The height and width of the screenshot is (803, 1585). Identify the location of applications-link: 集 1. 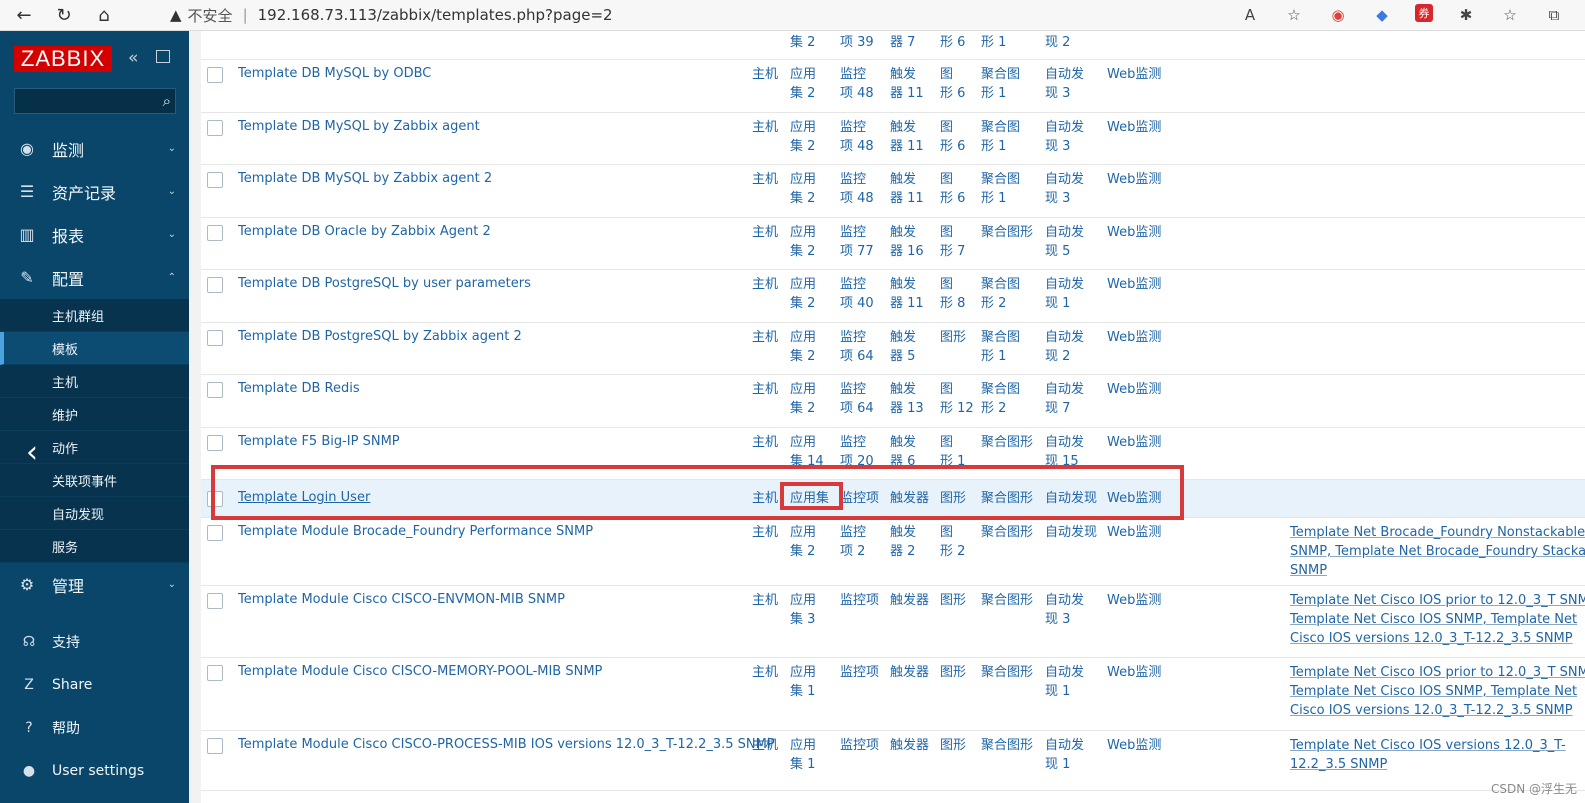
(802, 691).